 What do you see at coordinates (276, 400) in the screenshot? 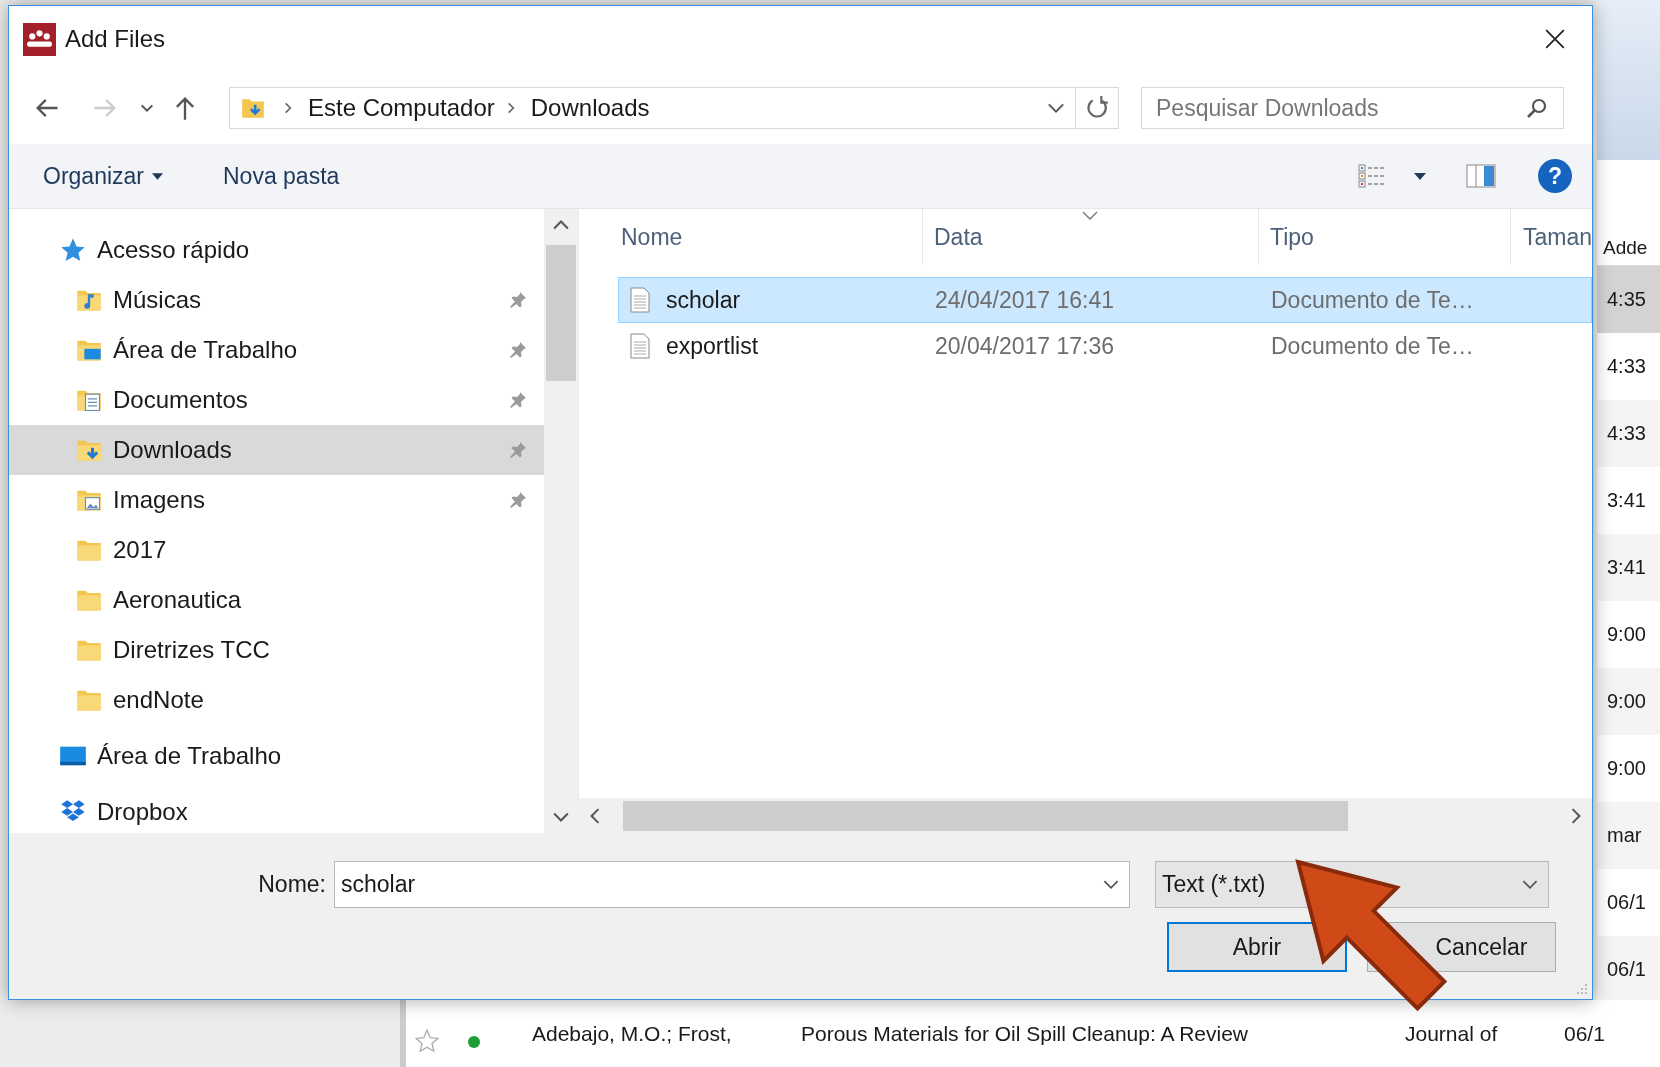
I see `sidebar-item: Documentos` at bounding box center [276, 400].